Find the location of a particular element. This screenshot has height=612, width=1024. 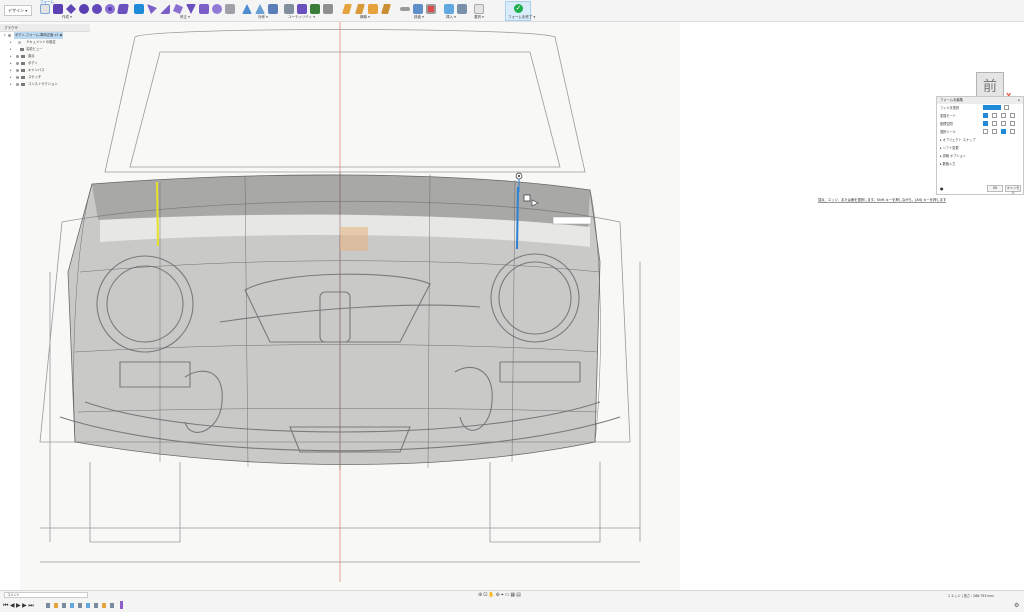

zebra-icon is located at coordinates (418, 9).